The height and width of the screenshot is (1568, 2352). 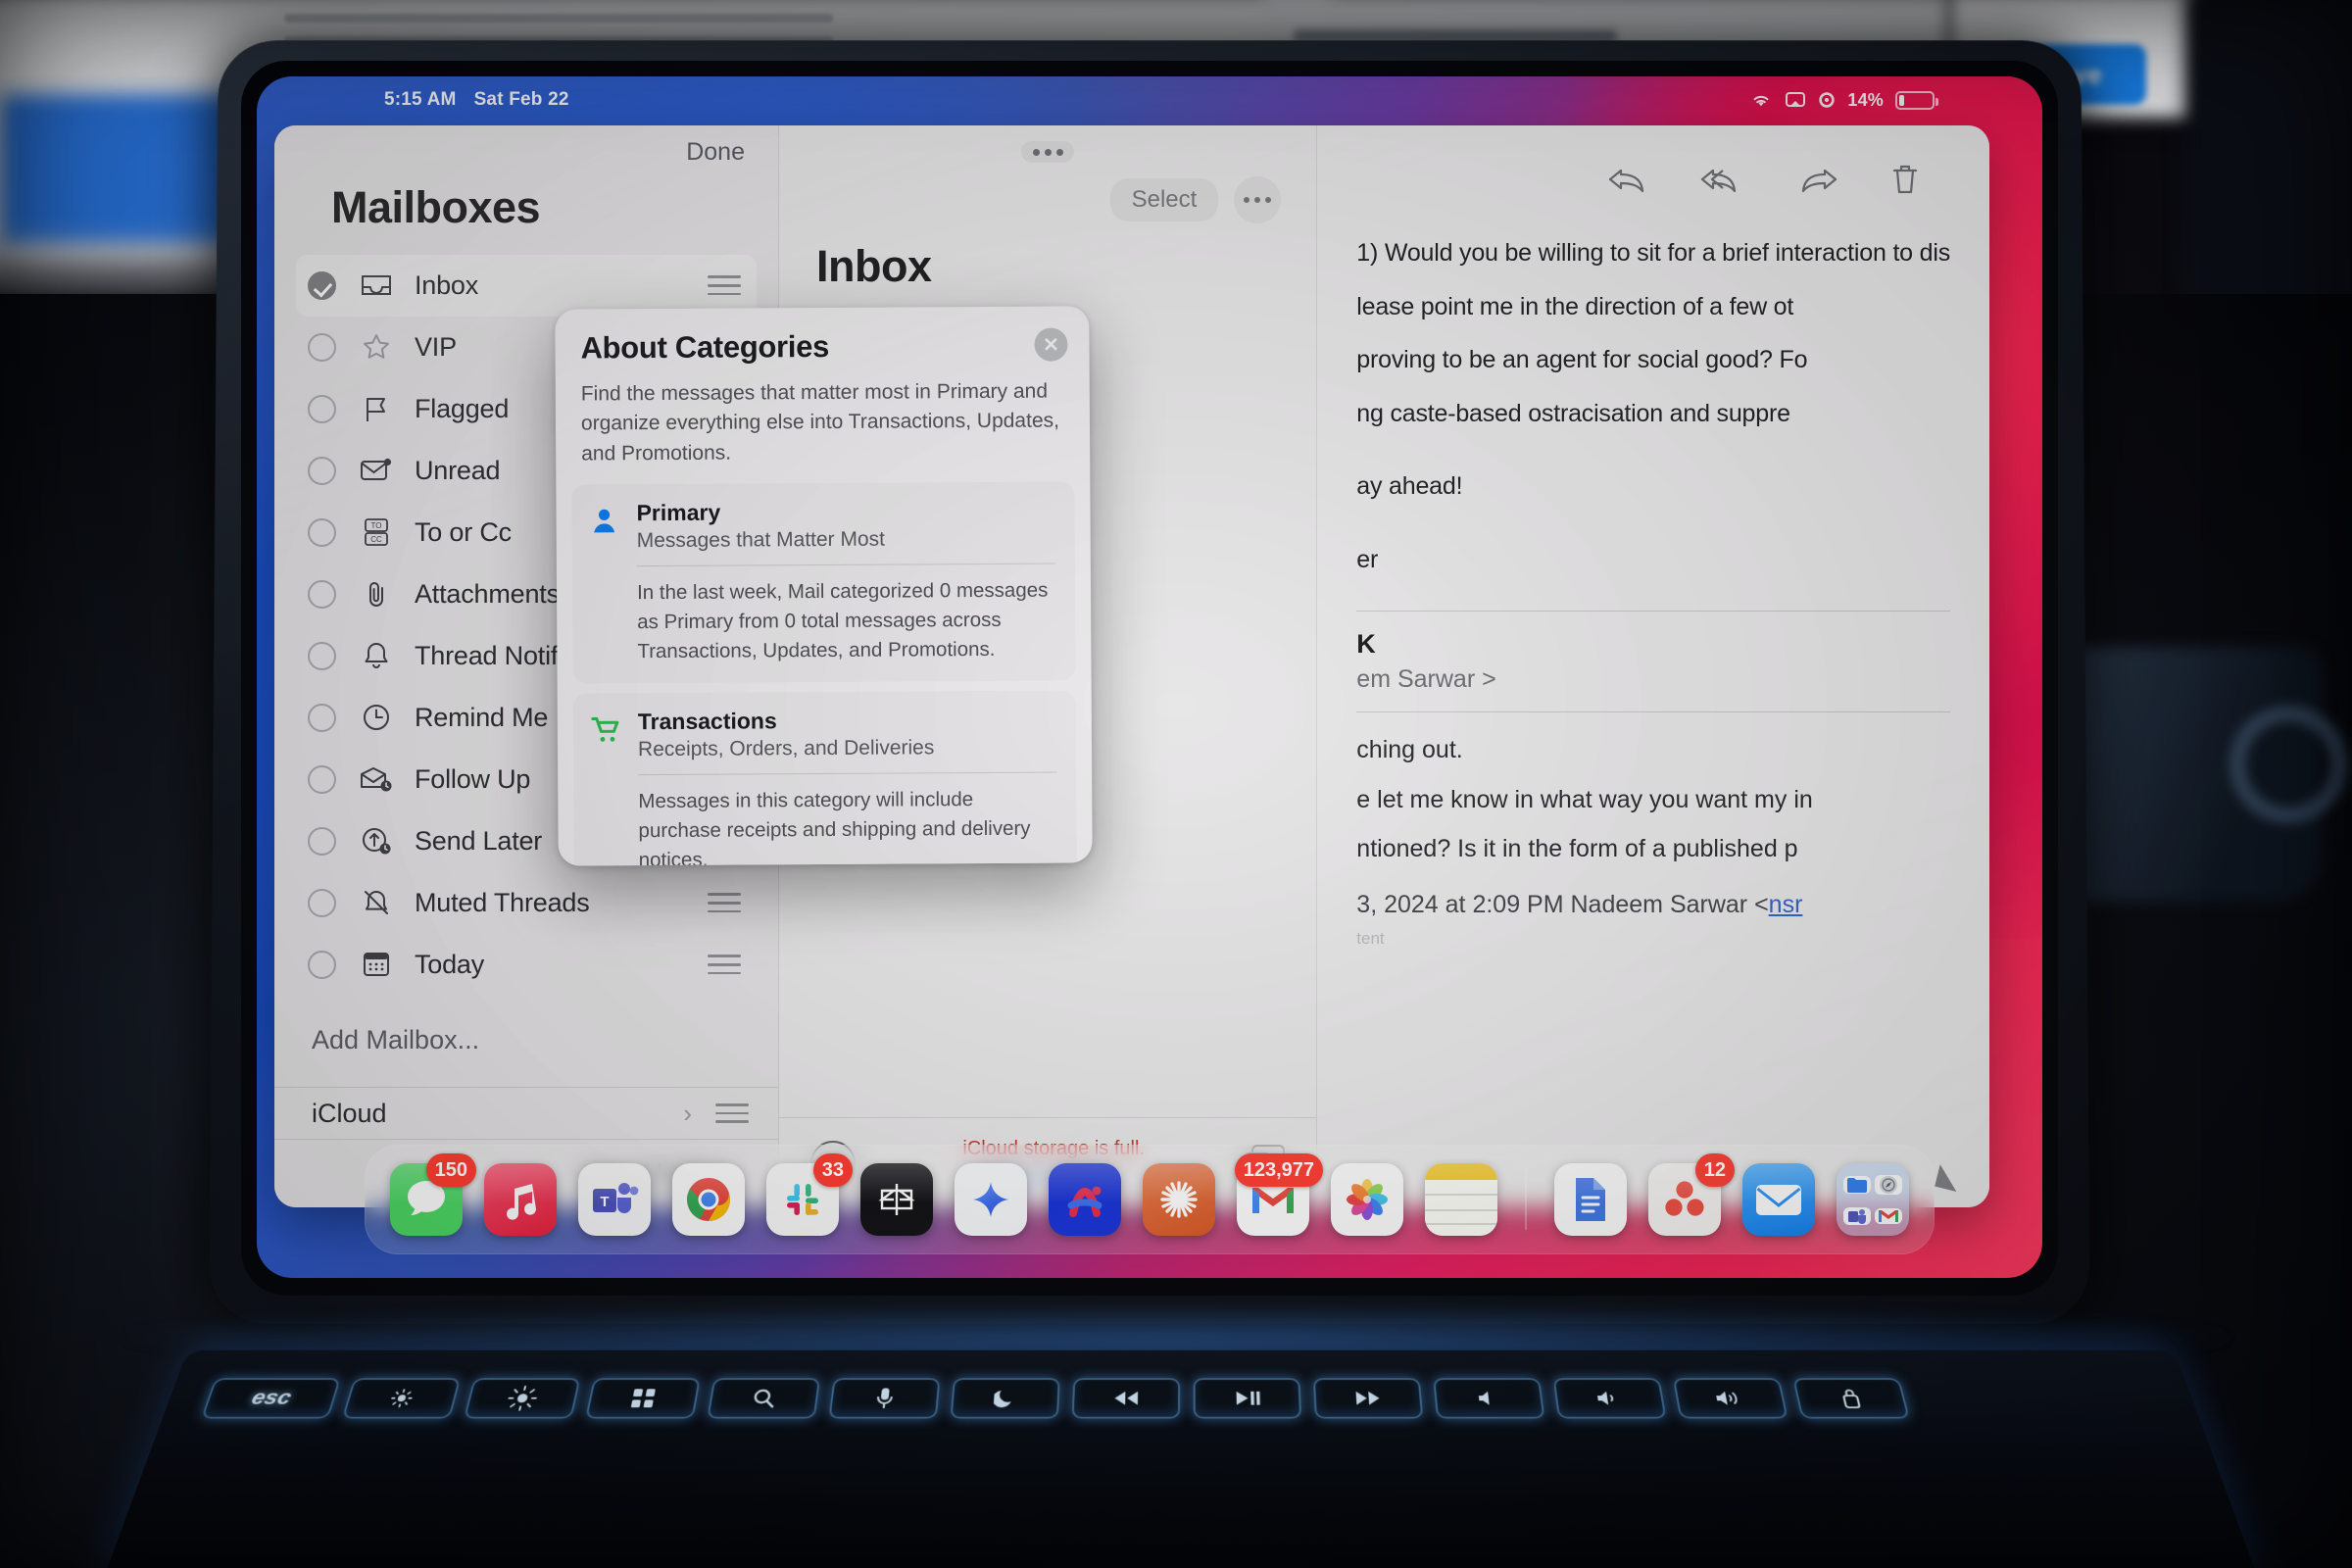 I want to click on email-body-line: ng caste-based ostracisation and suppre, so click(x=1573, y=413).